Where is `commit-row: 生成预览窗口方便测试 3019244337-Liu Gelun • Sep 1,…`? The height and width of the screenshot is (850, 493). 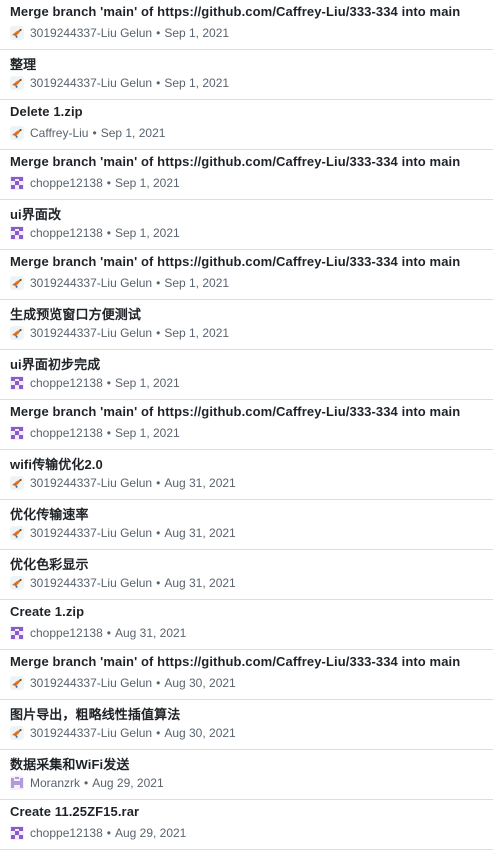
commit-row: 生成预览窗口方便测试 3019244337-Liu Gelun • Sep 1,… is located at coordinates (246, 325).